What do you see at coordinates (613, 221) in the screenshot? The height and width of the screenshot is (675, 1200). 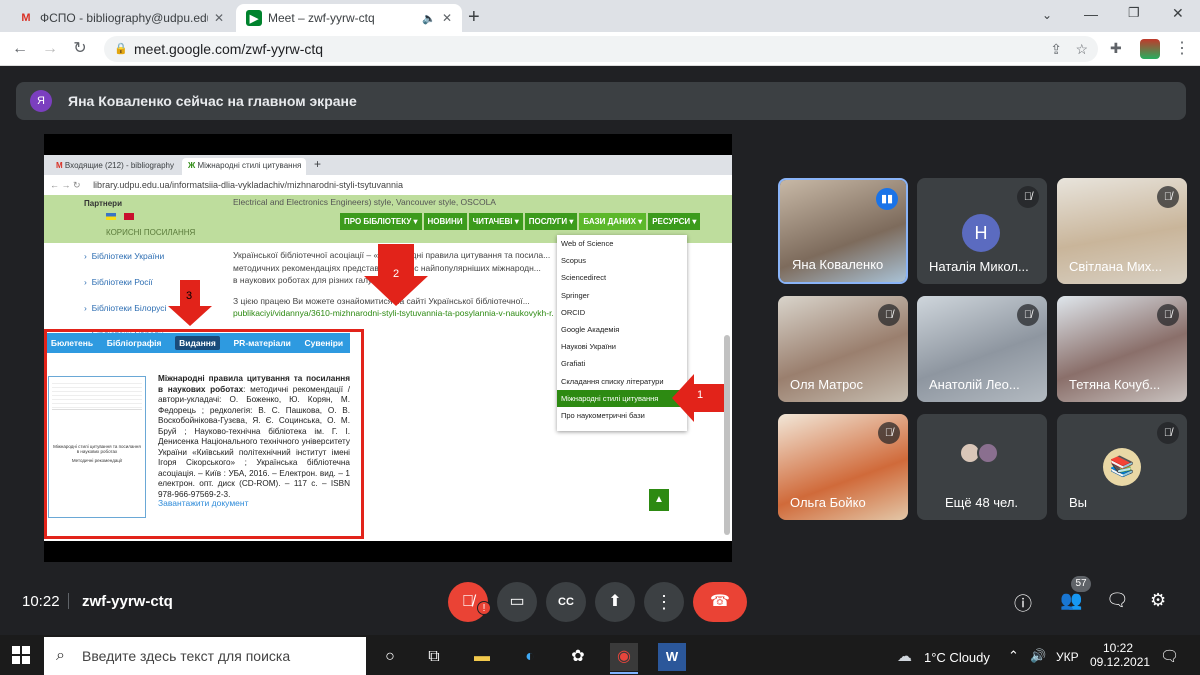 I see `nav-databases: БАЗИ ДАНИХ ▾` at bounding box center [613, 221].